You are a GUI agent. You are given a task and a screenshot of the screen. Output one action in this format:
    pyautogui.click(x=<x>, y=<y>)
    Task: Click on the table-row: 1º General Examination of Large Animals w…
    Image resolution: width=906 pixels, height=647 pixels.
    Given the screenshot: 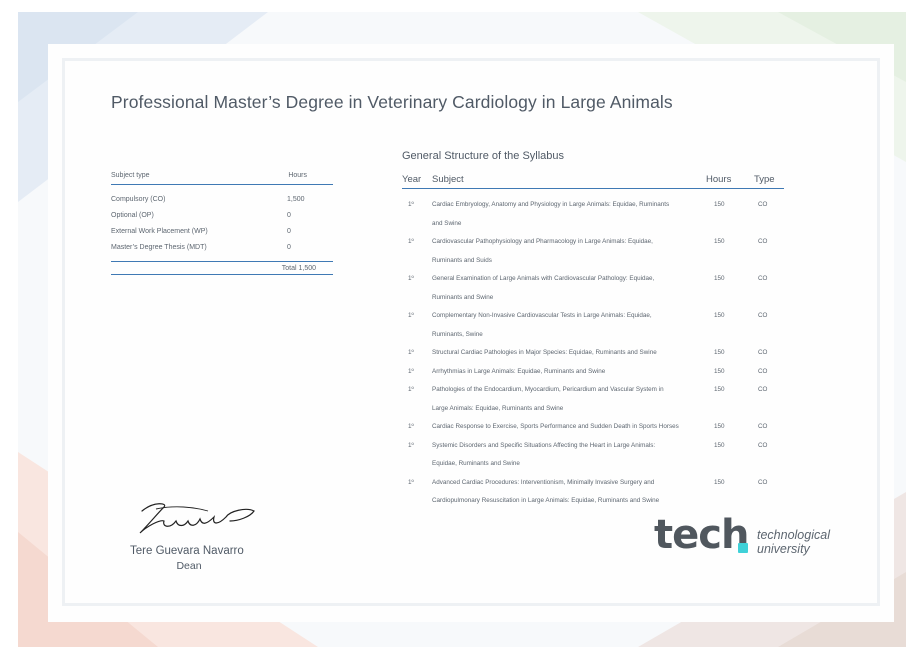 What is the action you would take?
    pyautogui.click(x=593, y=288)
    